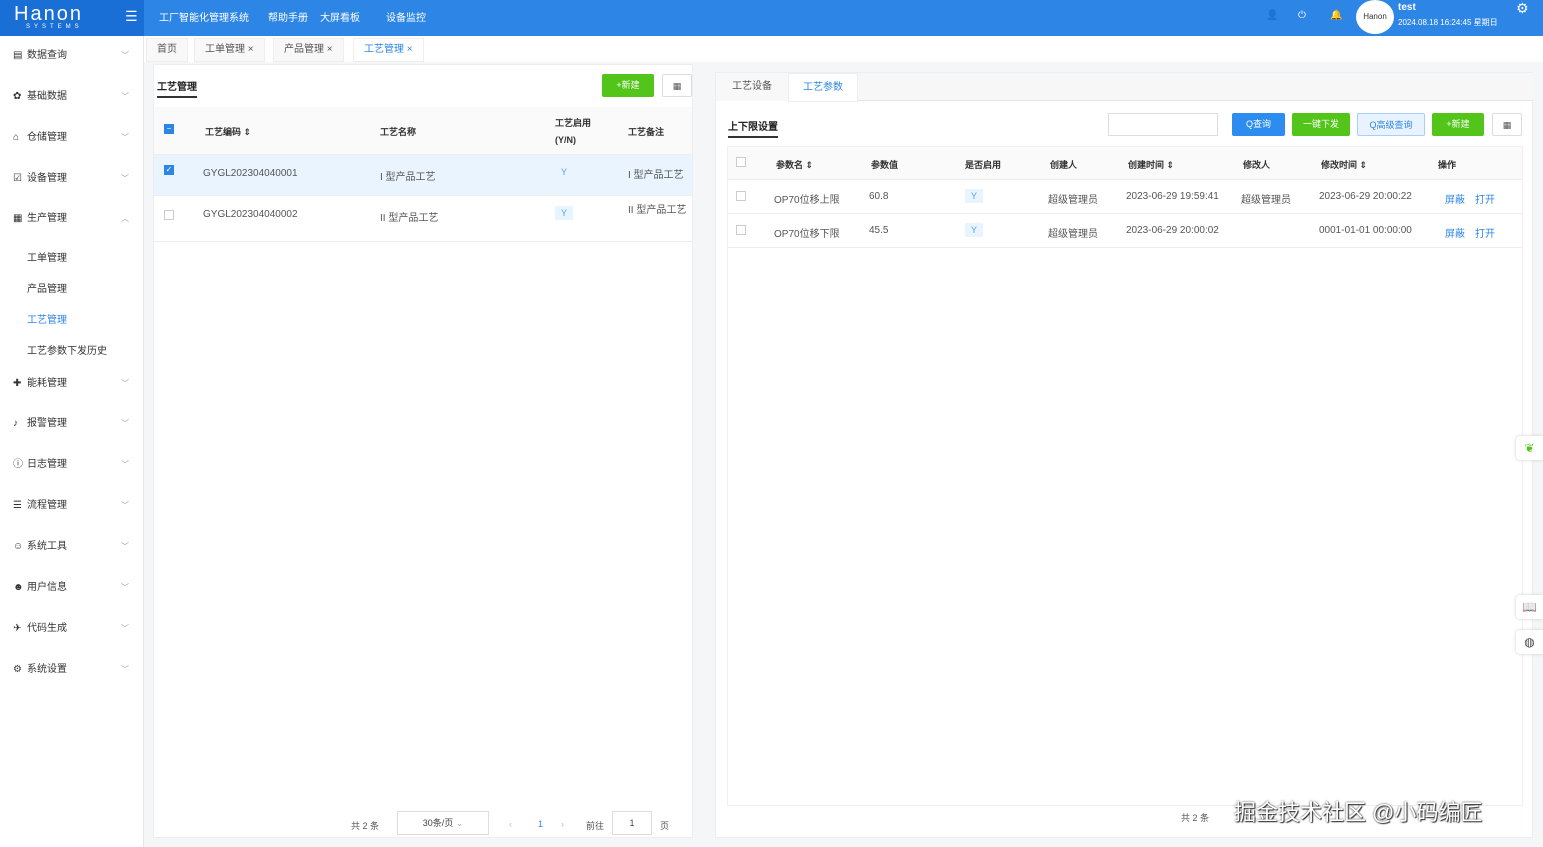 This screenshot has width=1543, height=847. I want to click on page-1: 1, so click(540, 824).